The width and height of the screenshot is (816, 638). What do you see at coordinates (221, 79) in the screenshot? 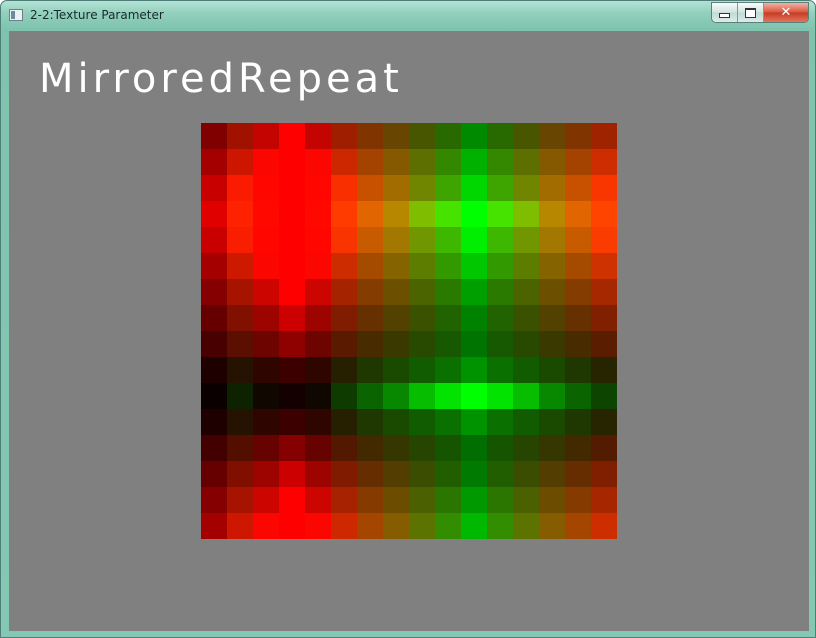
I see `wrap-mode-label: MirroredRepeat` at bounding box center [221, 79].